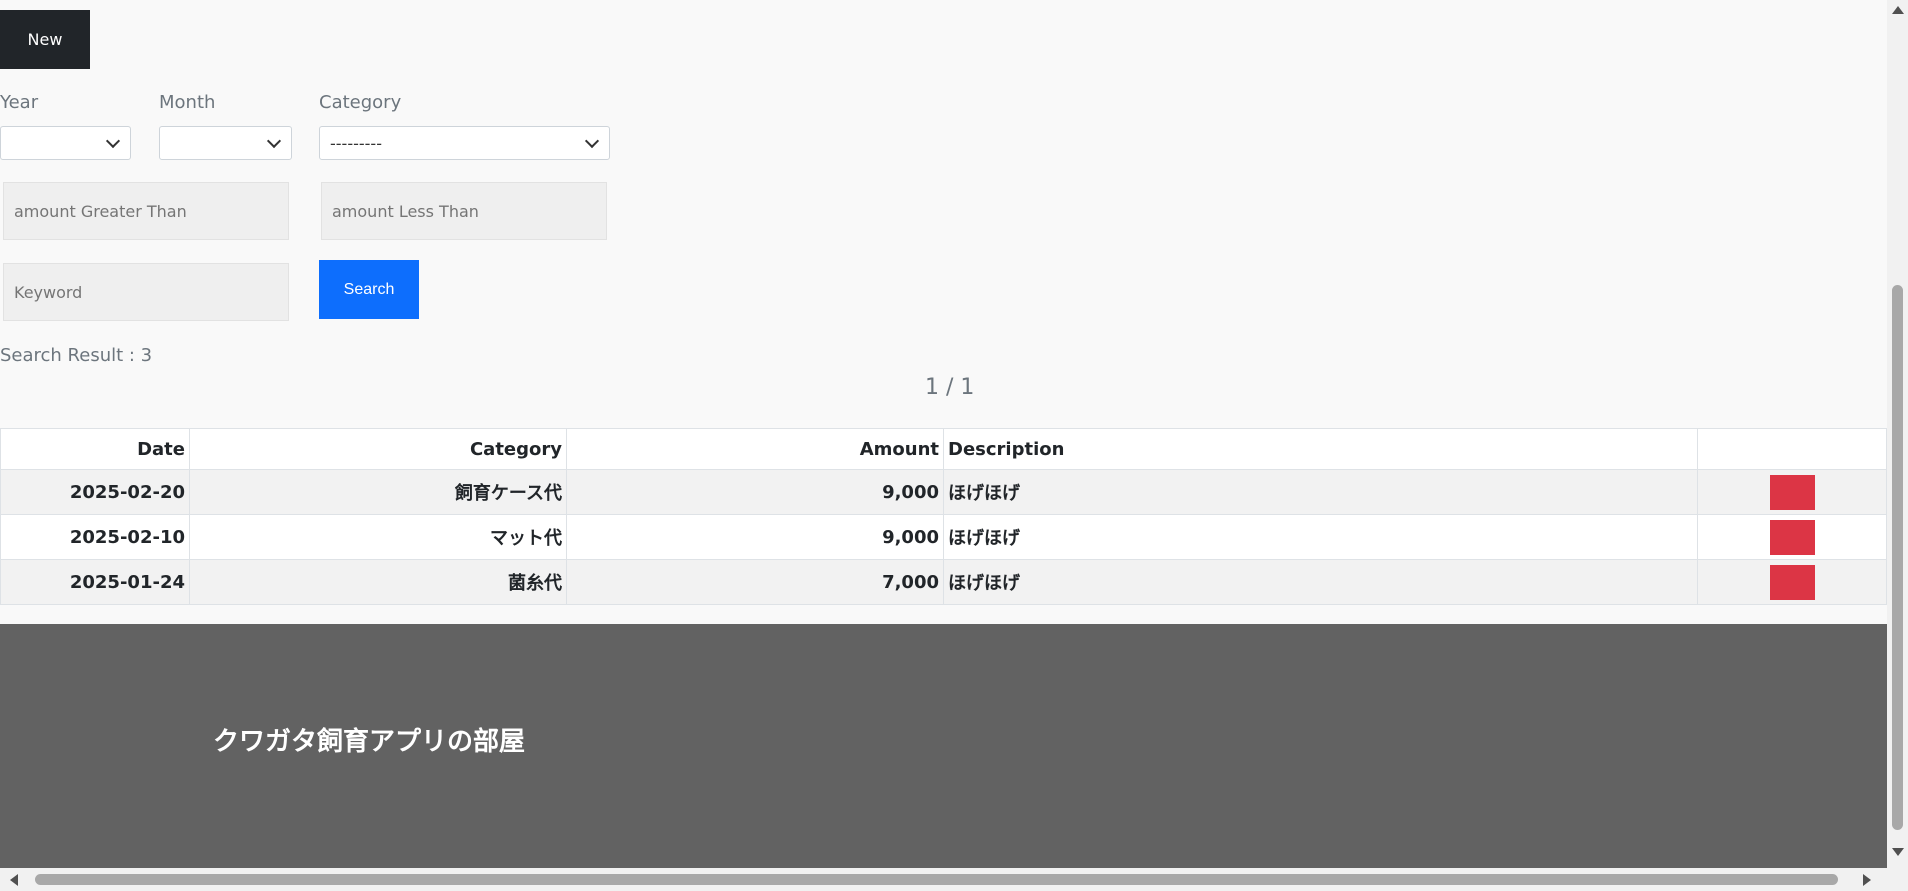 The height and width of the screenshot is (891, 1908). I want to click on vertical-scroll-thumb, so click(1897, 557).